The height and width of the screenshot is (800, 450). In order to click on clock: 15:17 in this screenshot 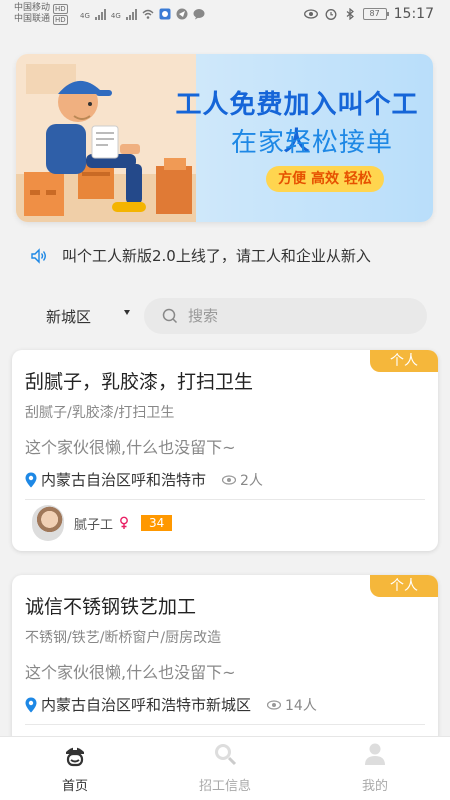, I will do `click(413, 14)`.